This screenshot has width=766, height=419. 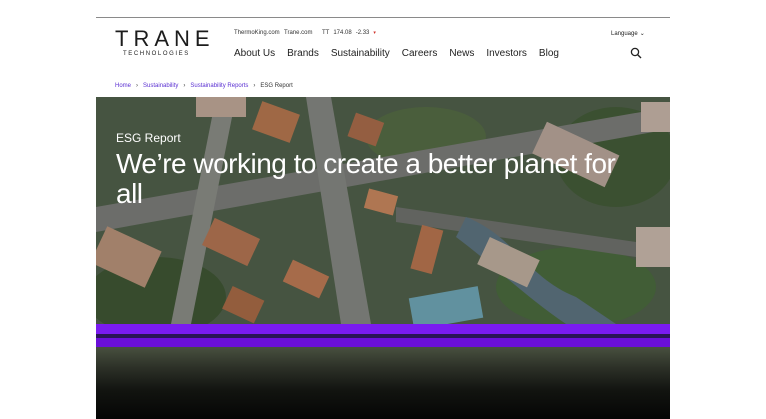 What do you see at coordinates (549, 53) in the screenshot?
I see `nav-item-blog: Blog` at bounding box center [549, 53].